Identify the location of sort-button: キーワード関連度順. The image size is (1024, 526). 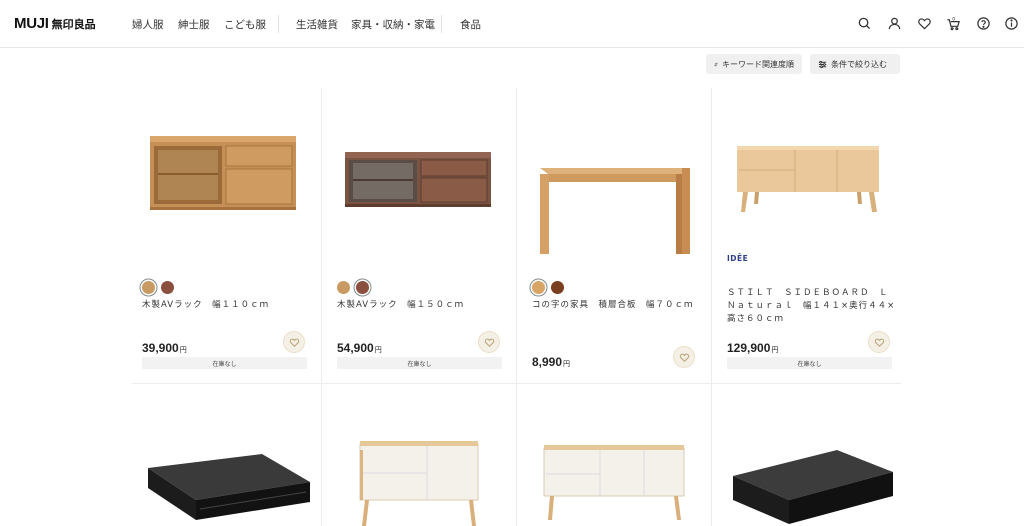
(754, 64).